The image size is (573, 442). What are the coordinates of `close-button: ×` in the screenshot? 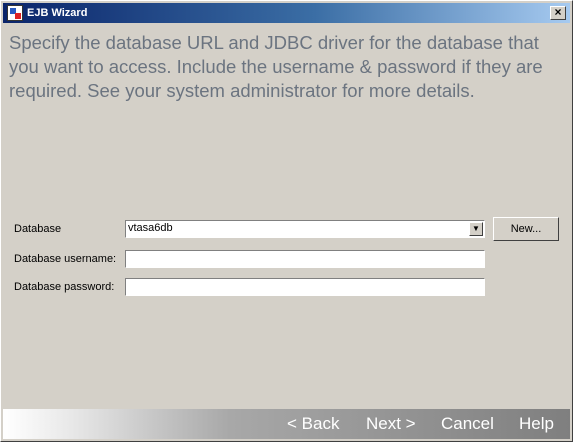 It's located at (558, 13).